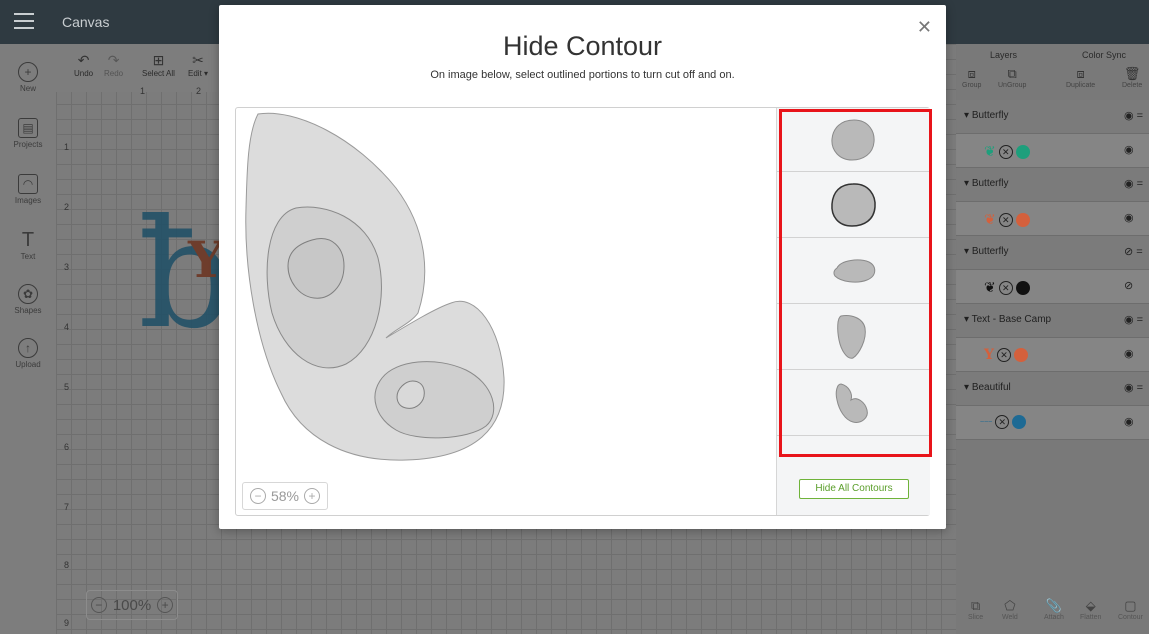 The width and height of the screenshot is (1149, 634). Describe the element at coordinates (285, 496) in the screenshot. I see `preview-zoom-control: − 58% +` at that location.